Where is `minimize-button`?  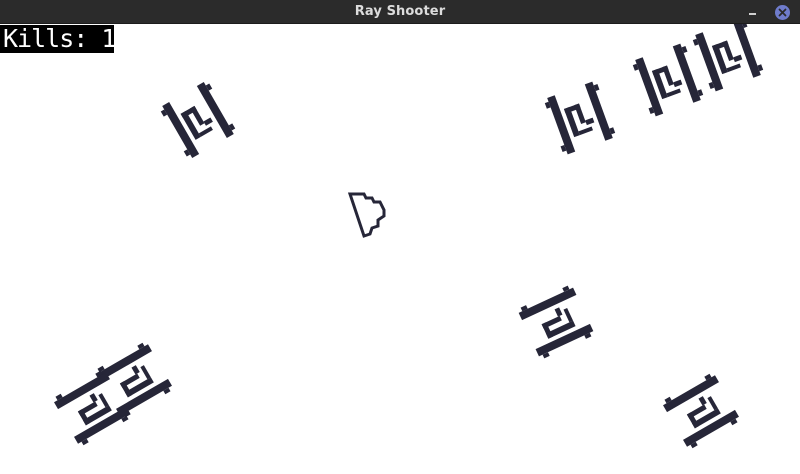 minimize-button is located at coordinates (753, 12).